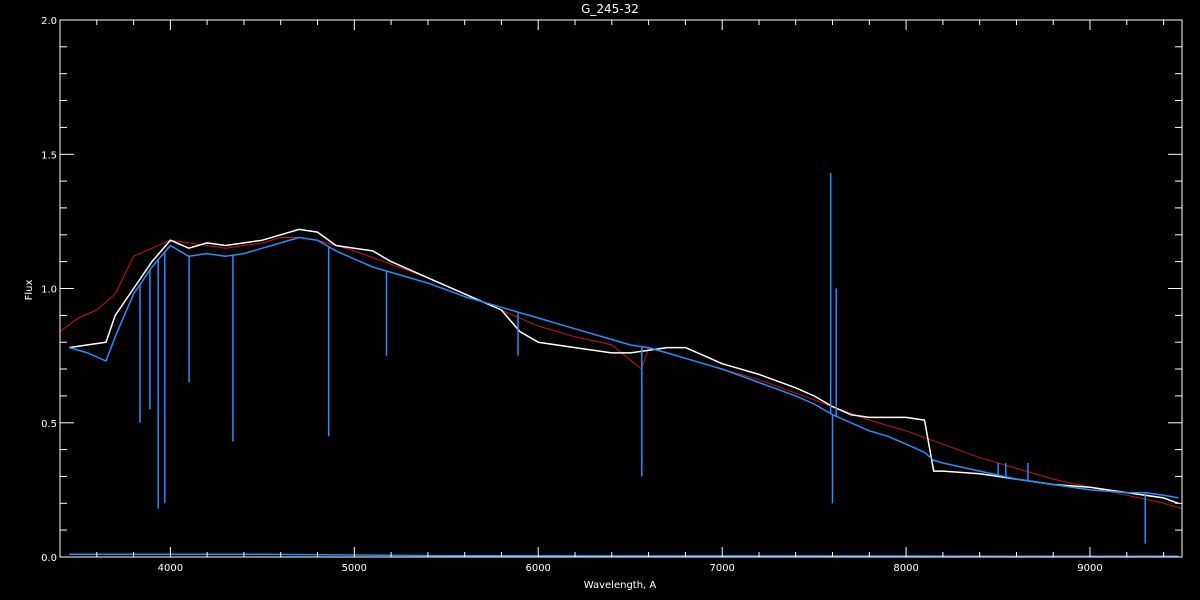  What do you see at coordinates (49, 21) in the screenshot?
I see `y-tick-label: 2.0` at bounding box center [49, 21].